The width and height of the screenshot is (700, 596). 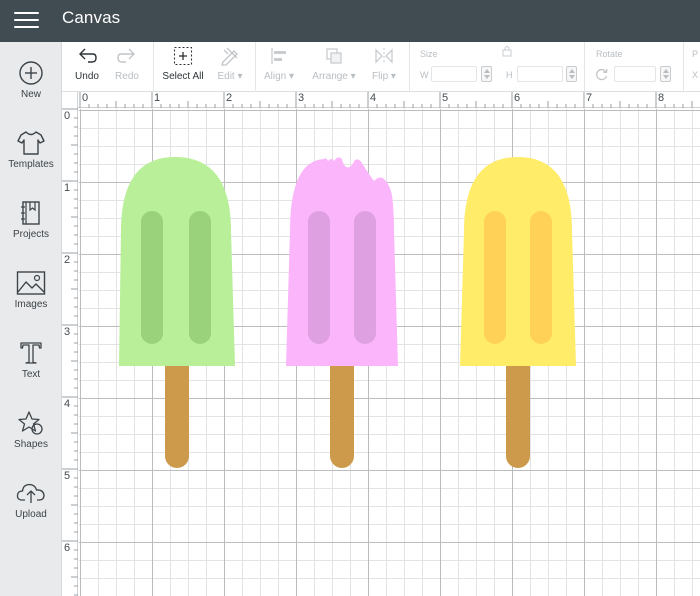 I want to click on select-all-label: Select All, so click(x=183, y=76).